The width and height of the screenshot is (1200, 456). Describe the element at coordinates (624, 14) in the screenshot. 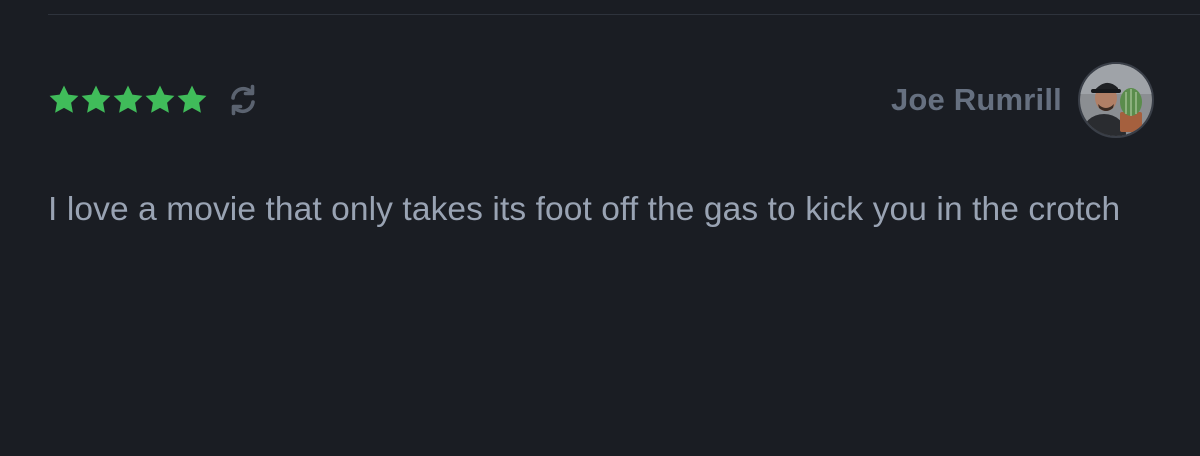

I see `section-divider` at that location.